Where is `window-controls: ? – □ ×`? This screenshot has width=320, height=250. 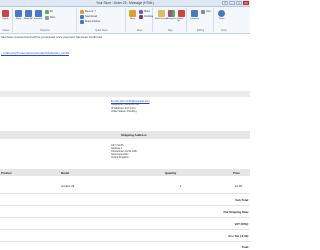 window-controls: ? – □ × is located at coordinates (235, 3).